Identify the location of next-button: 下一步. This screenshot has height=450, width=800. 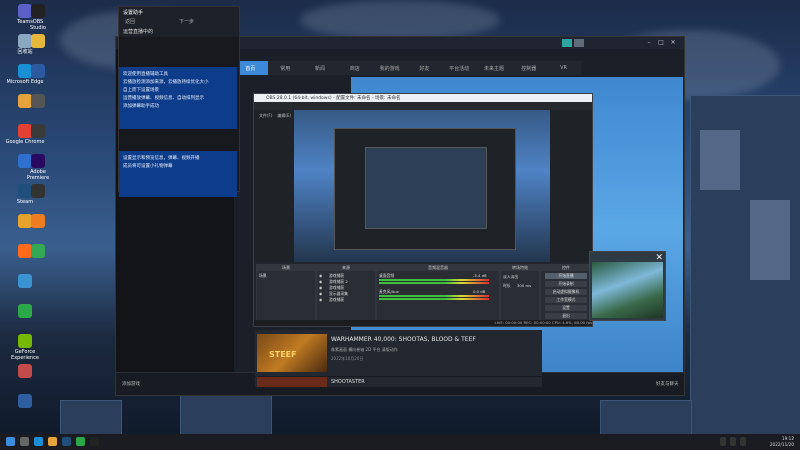
(186, 21).